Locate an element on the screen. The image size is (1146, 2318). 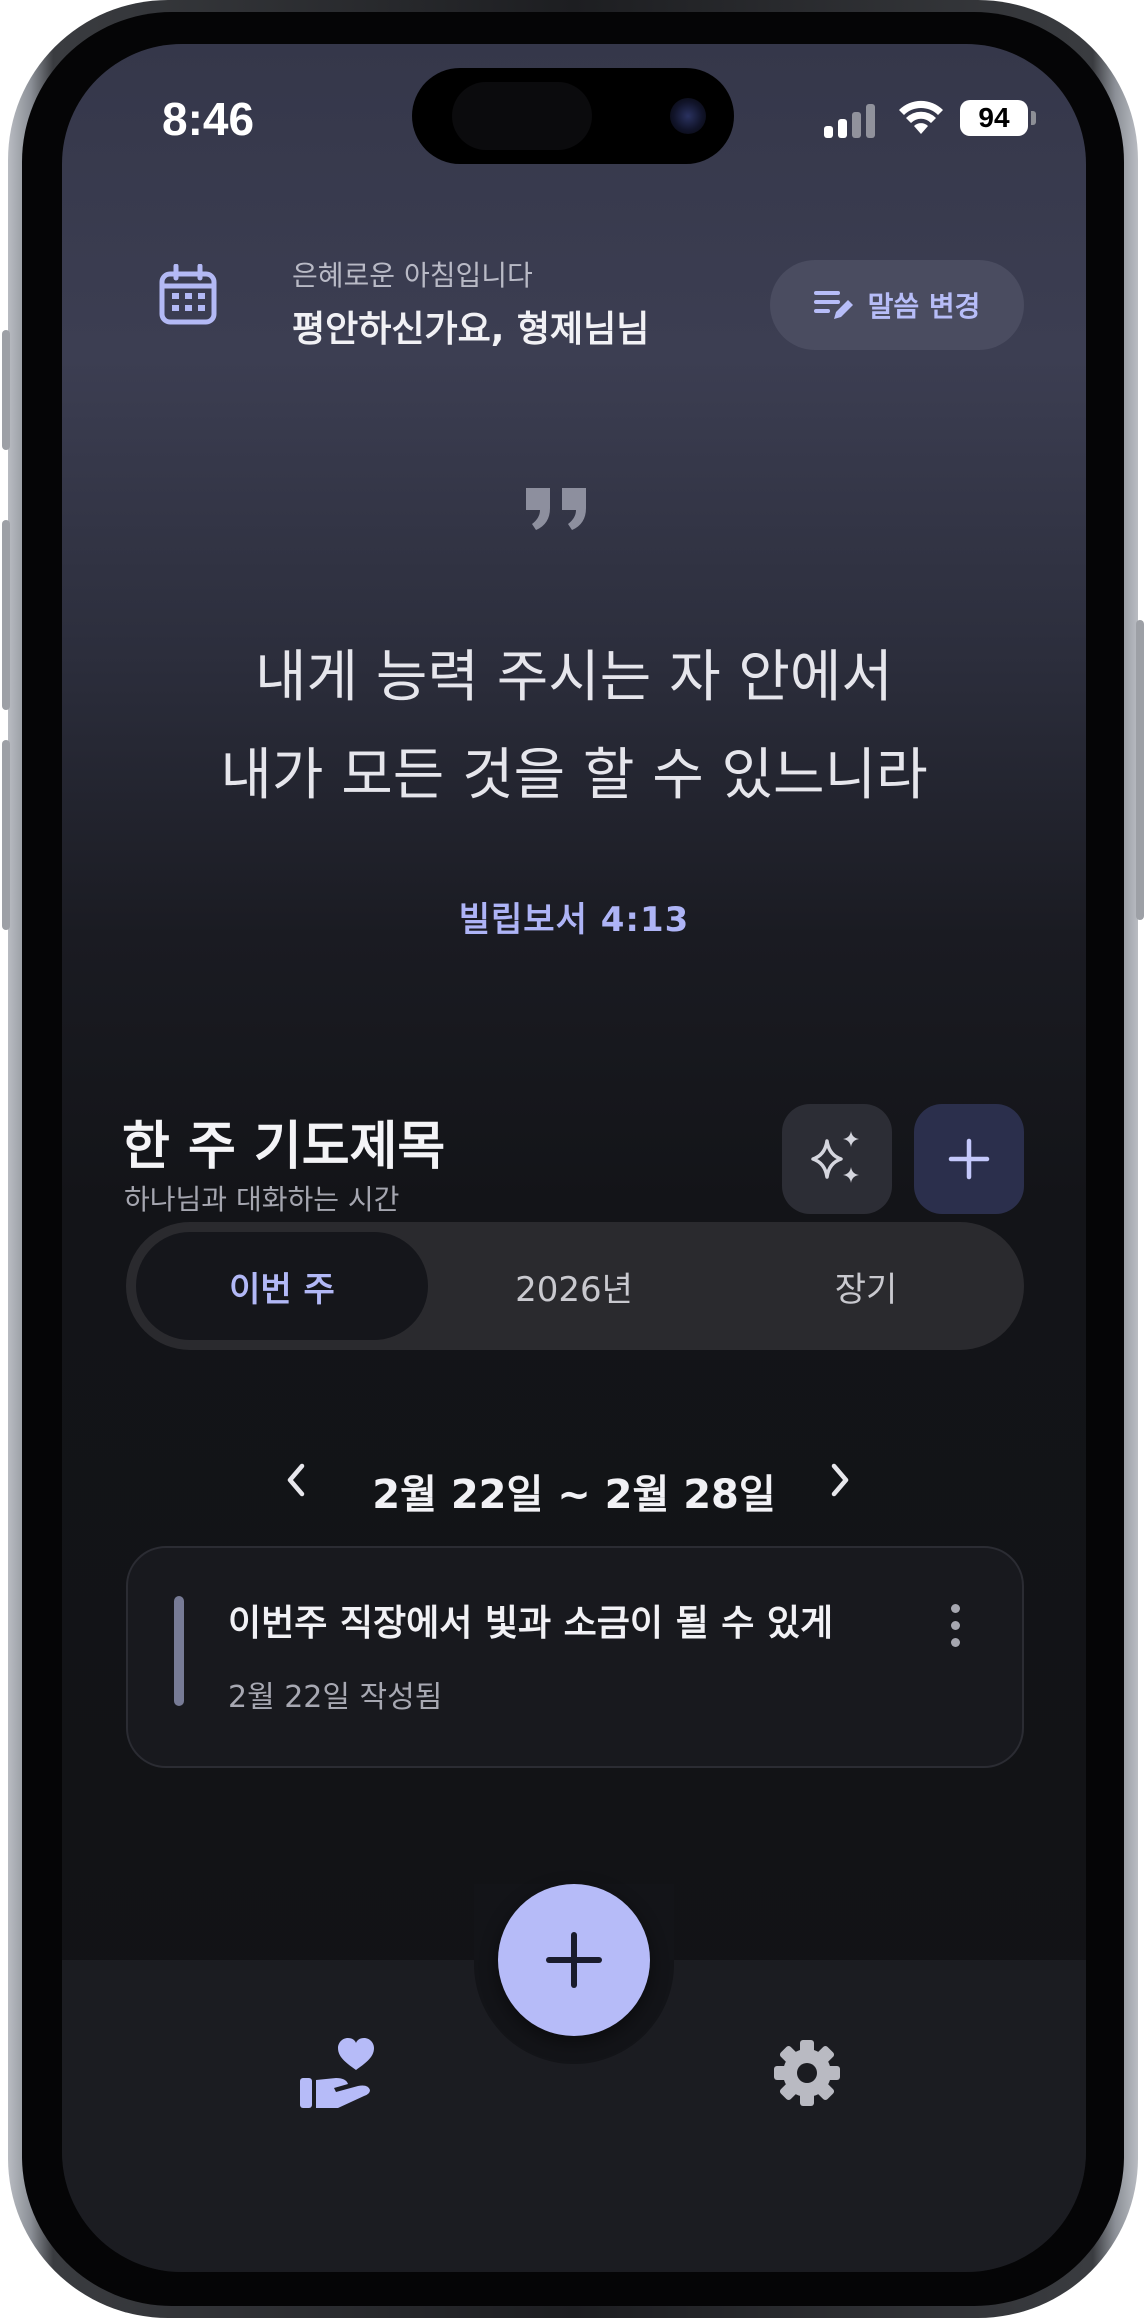
battery-indicator: 94 is located at coordinates (998, 118).